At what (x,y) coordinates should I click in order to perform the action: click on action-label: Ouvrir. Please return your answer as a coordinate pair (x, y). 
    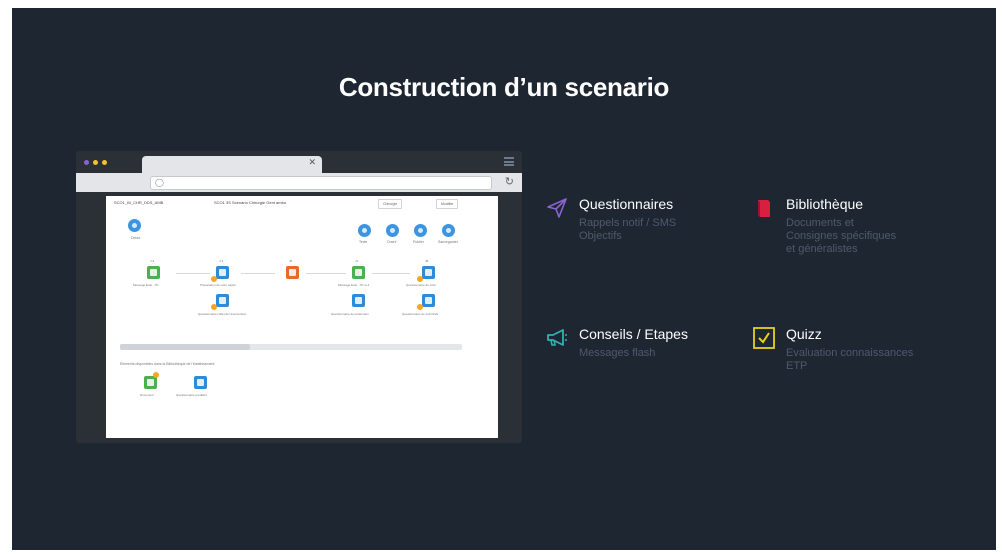
    Looking at the image, I should click on (392, 242).